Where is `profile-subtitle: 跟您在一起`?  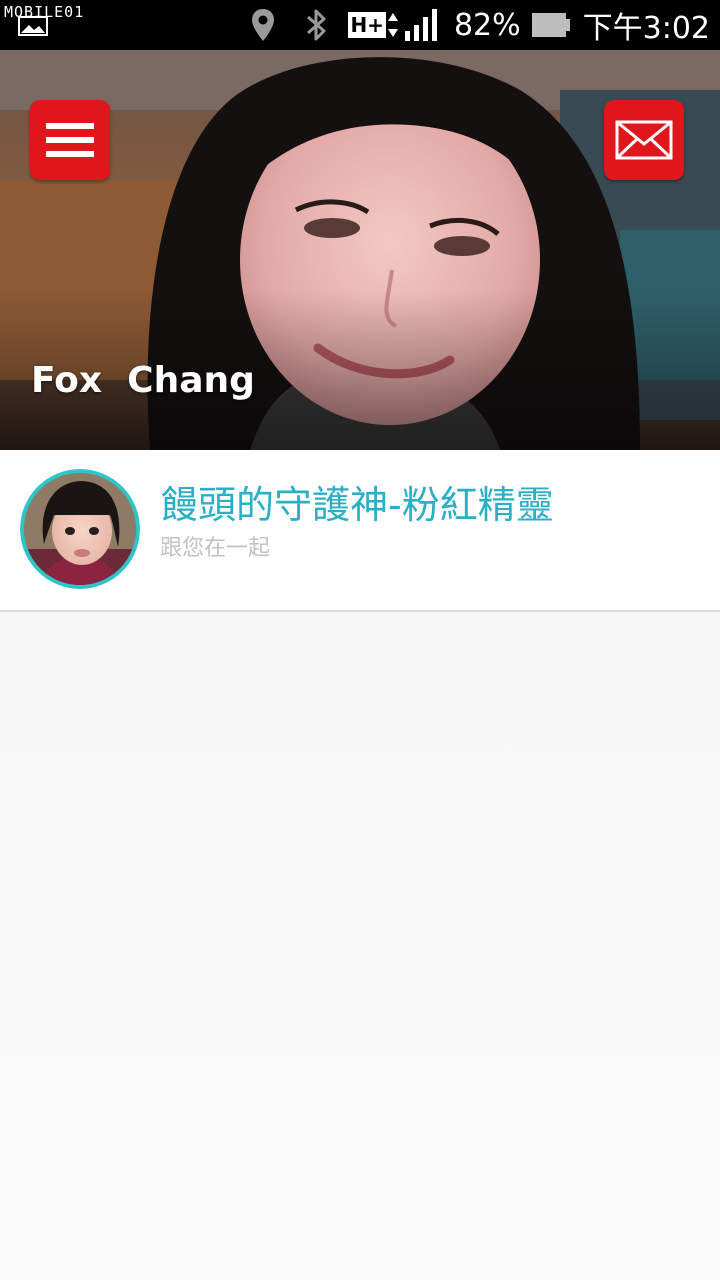
profile-subtitle: 跟您在一起 is located at coordinates (215, 548).